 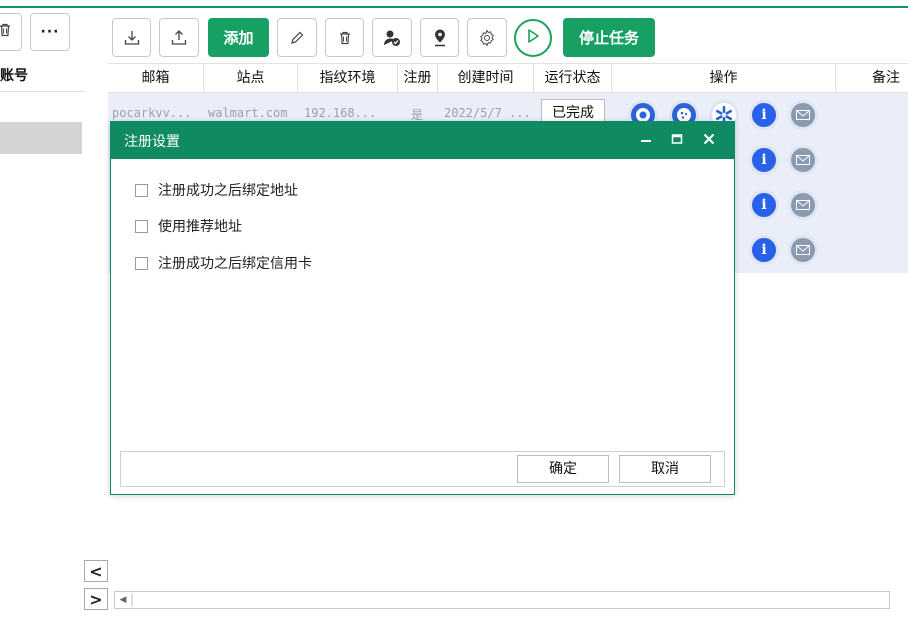 I want to click on column-site: 站点, so click(x=251, y=78).